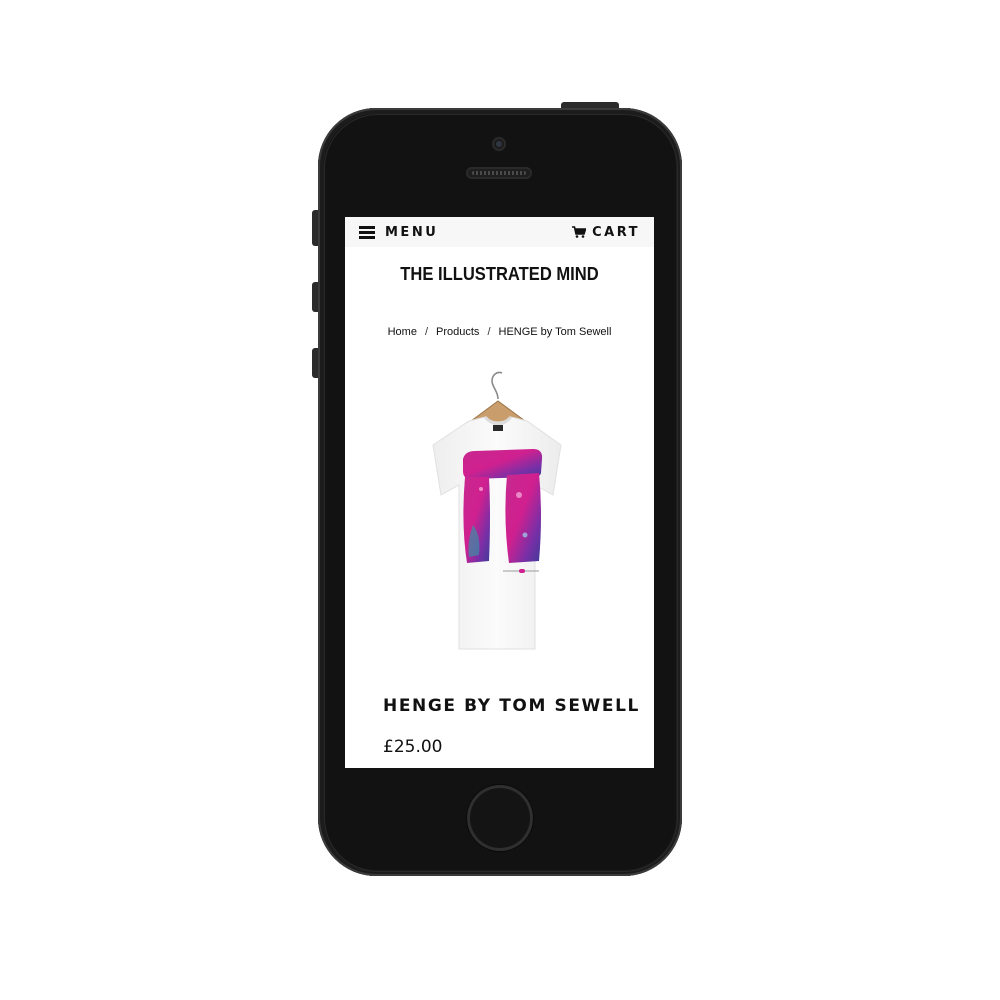 This screenshot has width=1000, height=1000. Describe the element at coordinates (412, 232) in the screenshot. I see `menu-label: MENU` at that location.